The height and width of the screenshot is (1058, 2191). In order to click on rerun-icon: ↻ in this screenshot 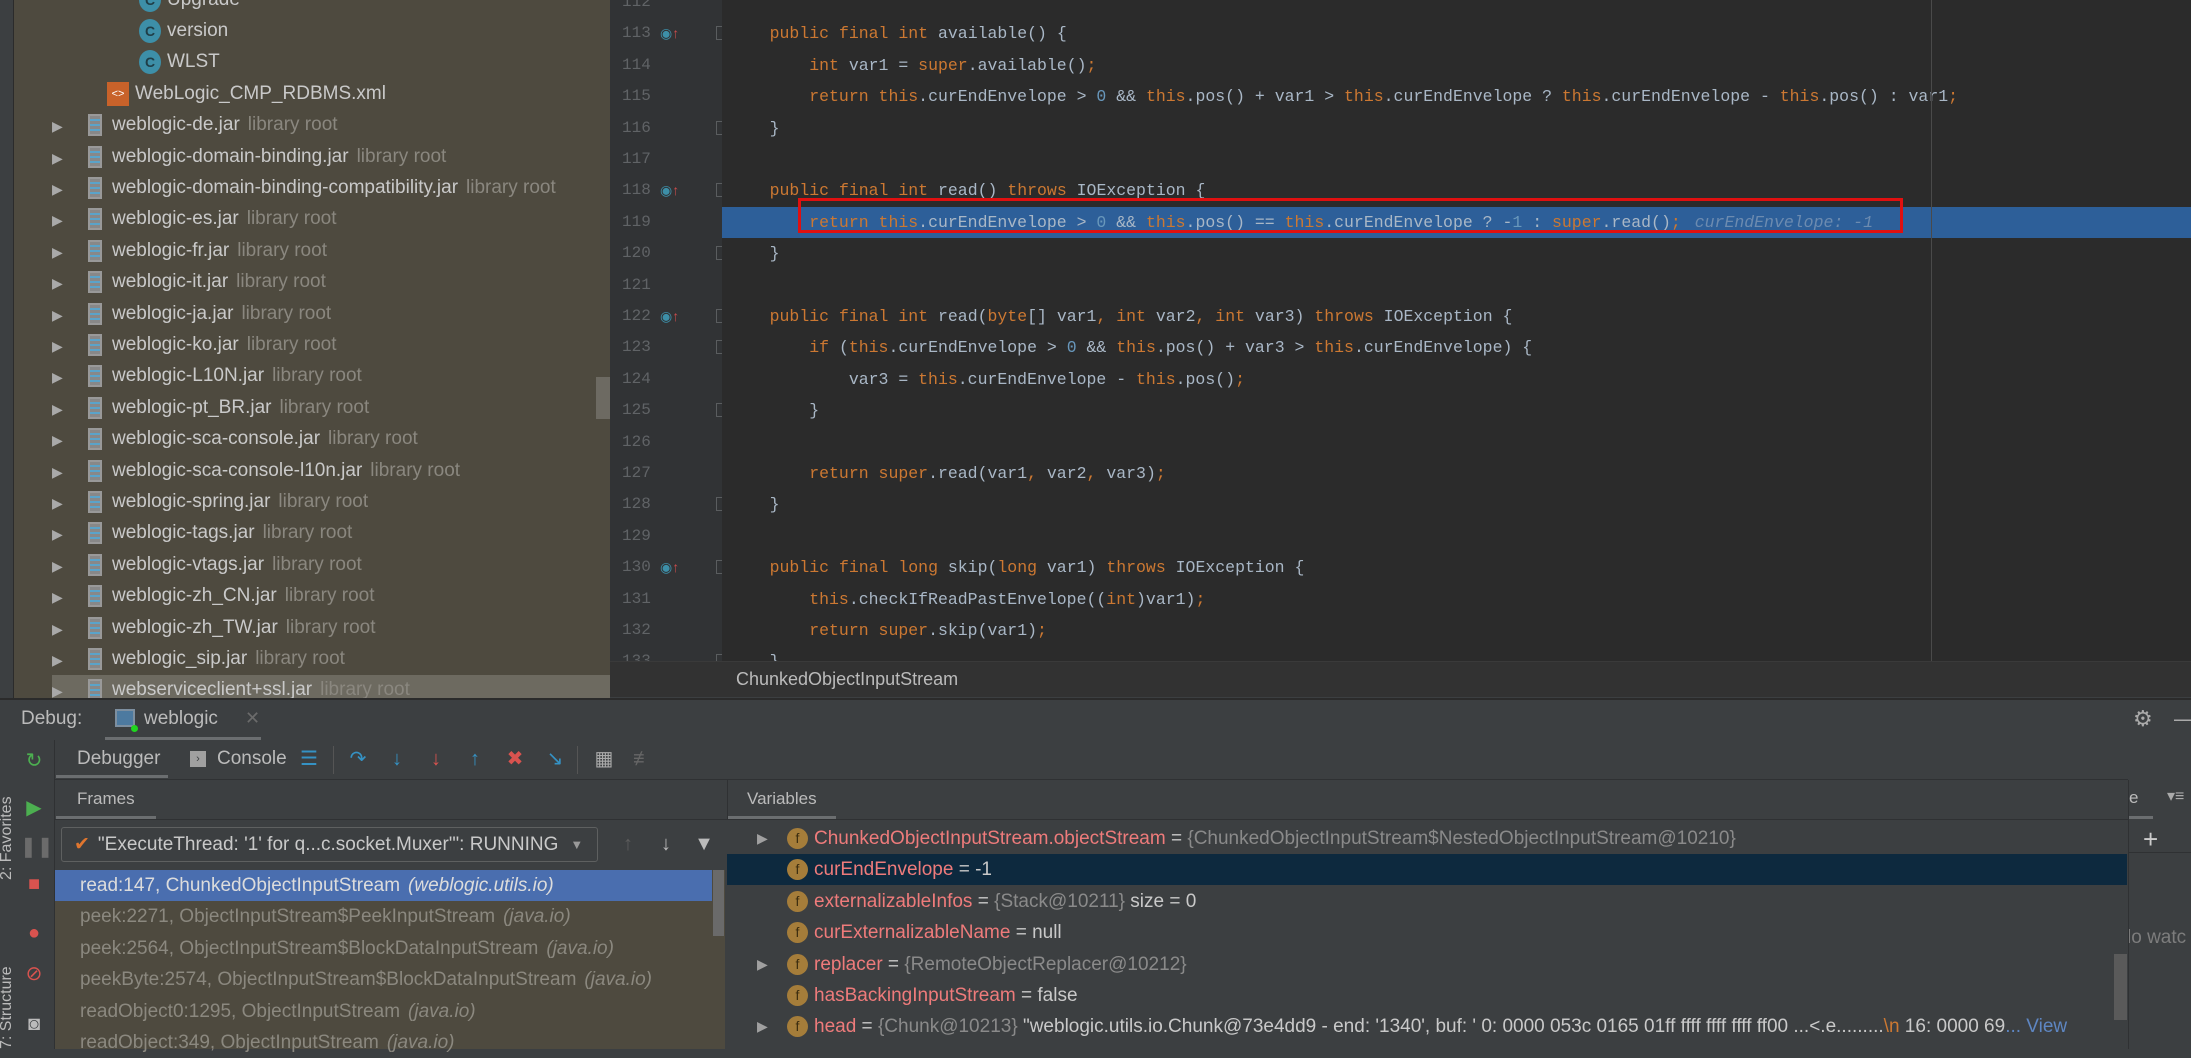, I will do `click(34, 761)`.